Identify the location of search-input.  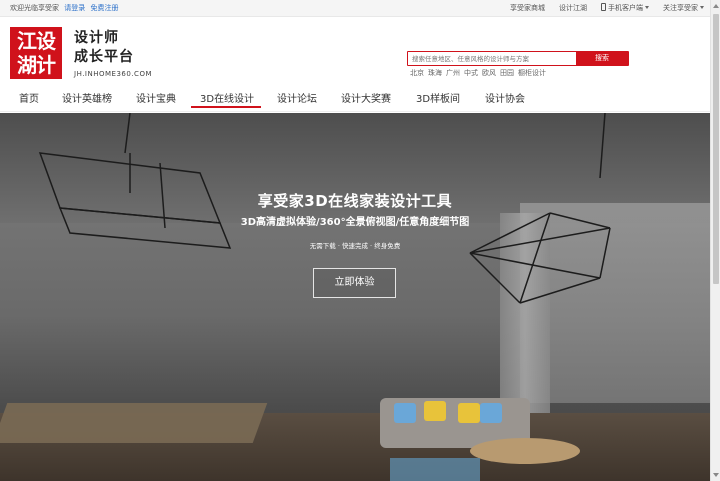
(493, 58).